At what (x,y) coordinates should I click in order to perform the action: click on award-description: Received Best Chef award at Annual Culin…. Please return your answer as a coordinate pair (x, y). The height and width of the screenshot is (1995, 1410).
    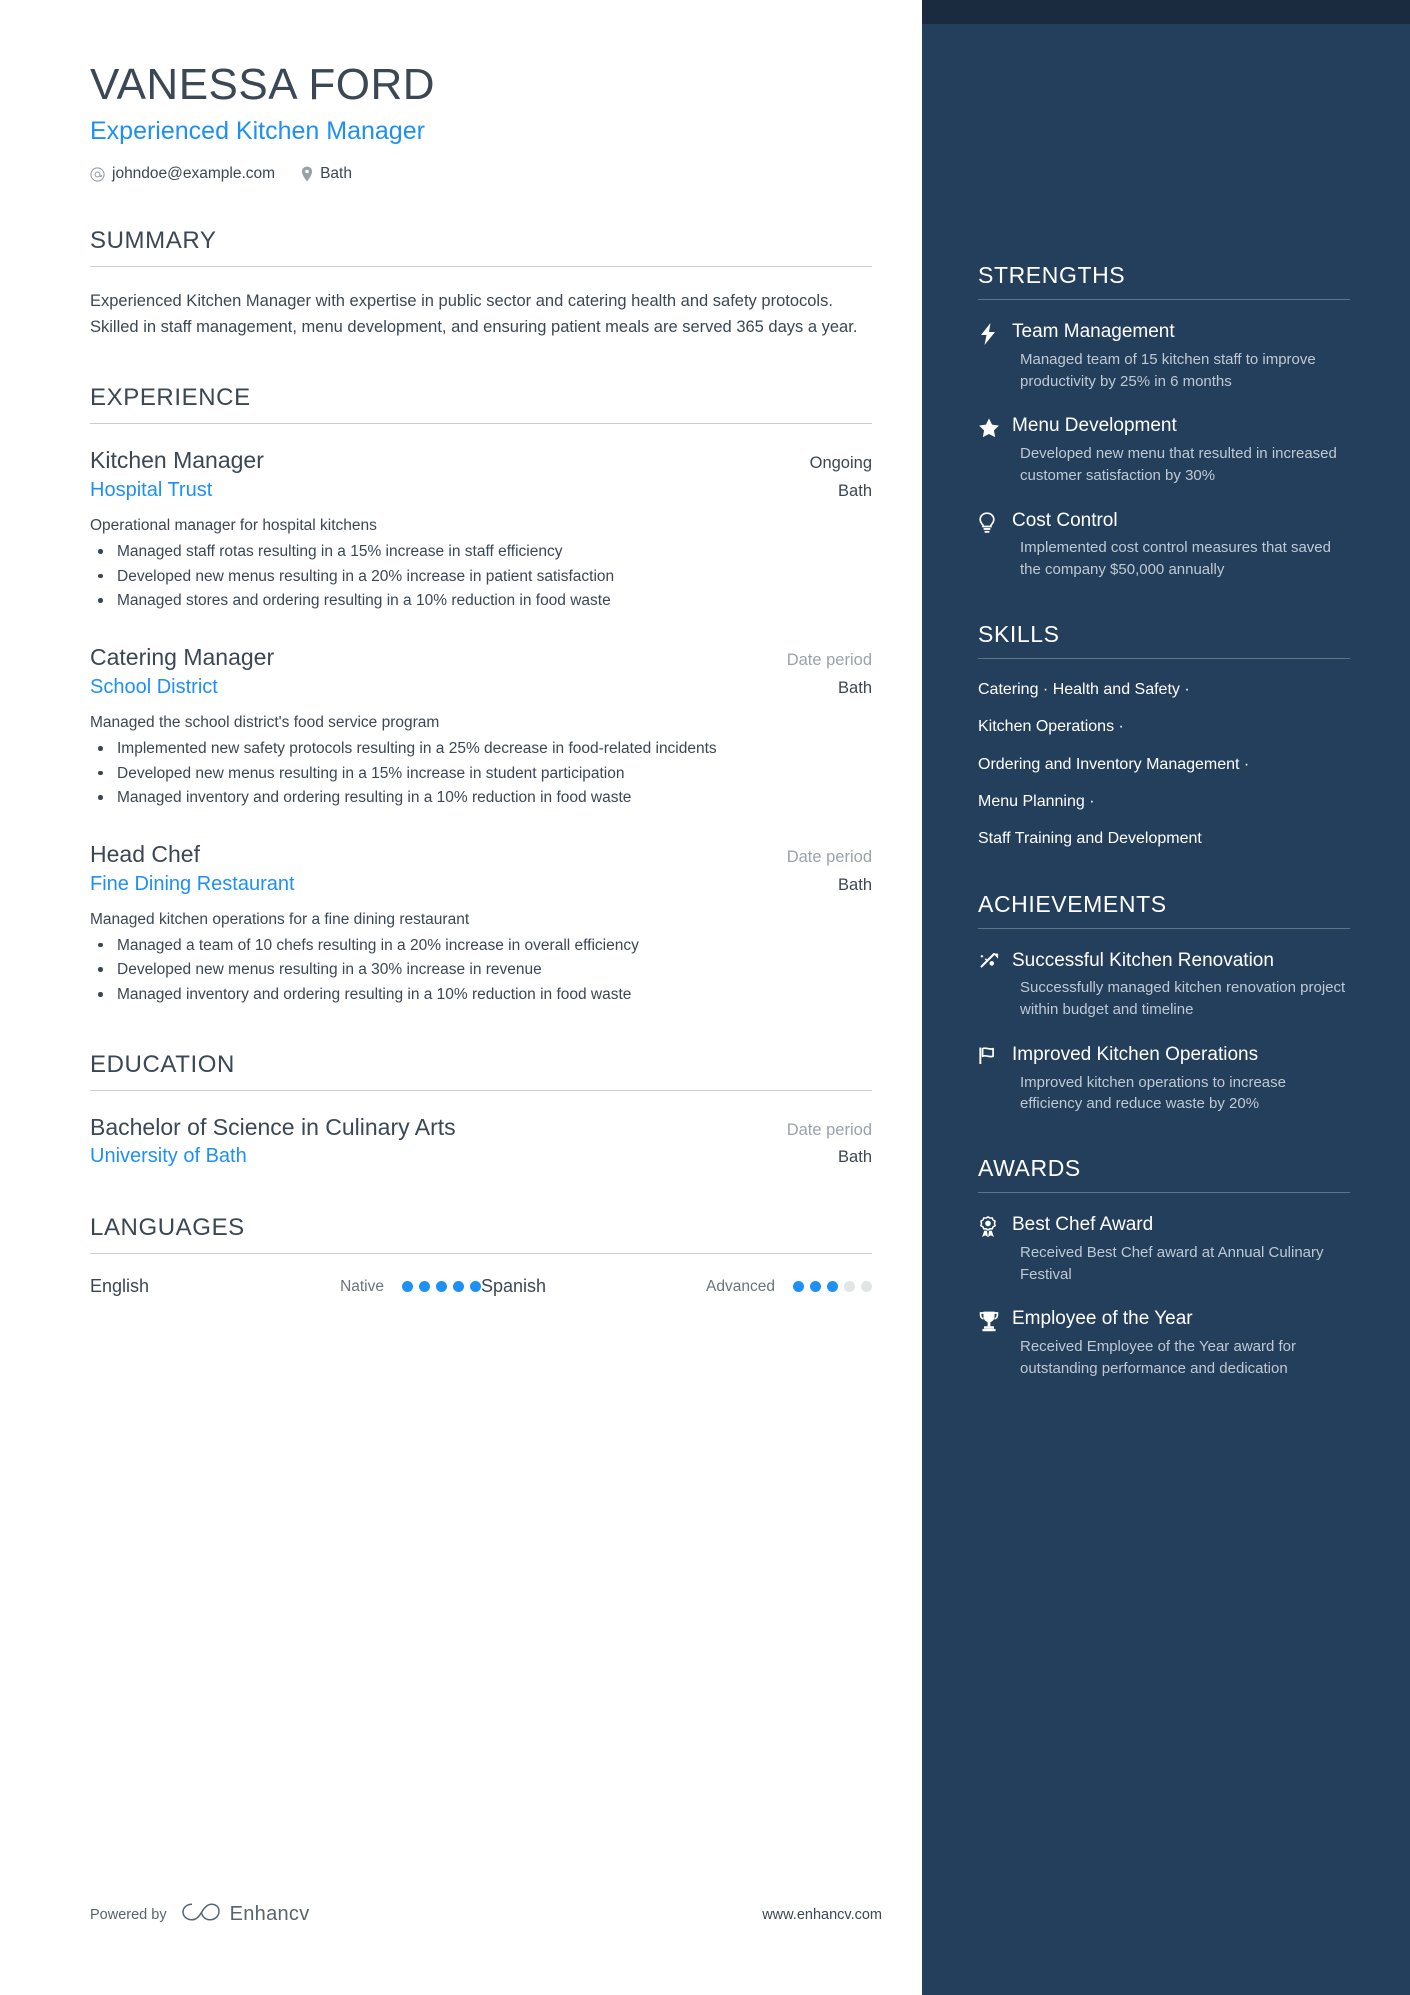
    Looking at the image, I should click on (1172, 1263).